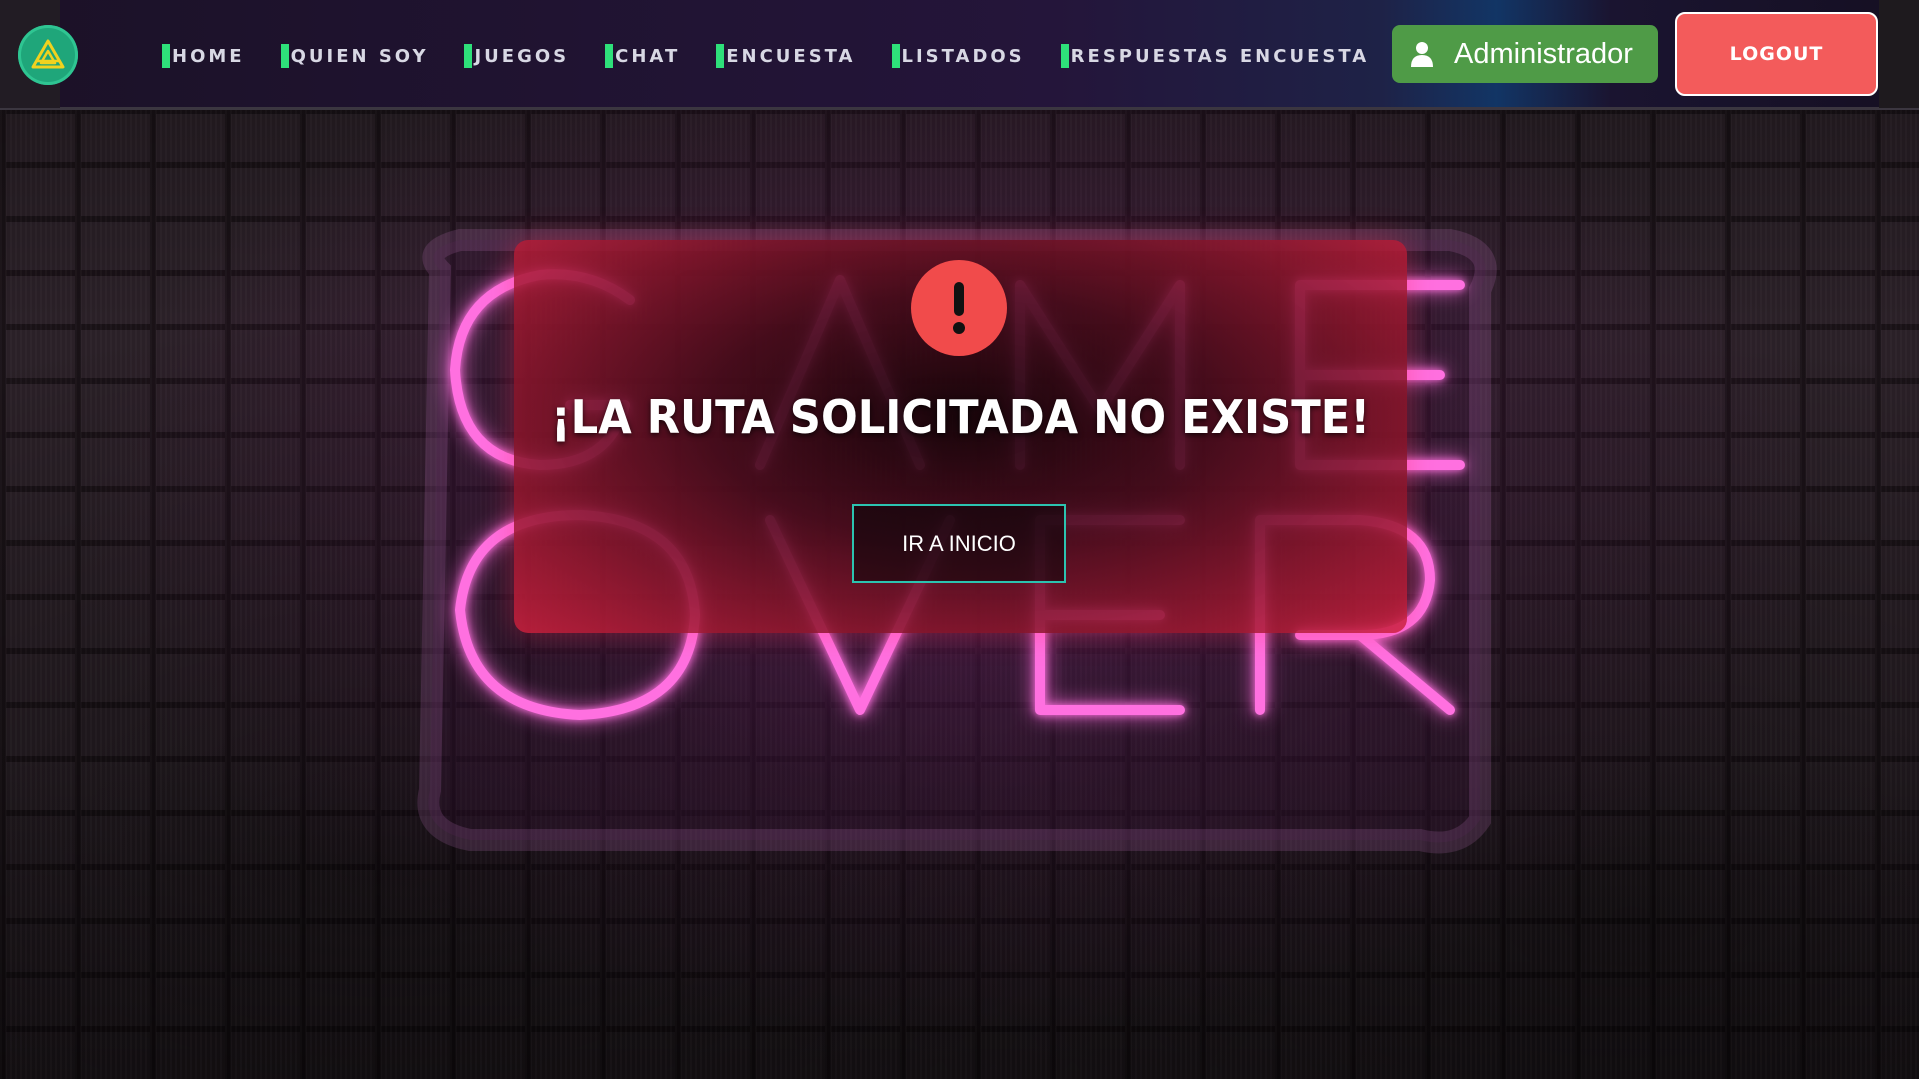  Describe the element at coordinates (791, 56) in the screenshot. I see `nav-link-label: ENCUESTA` at that location.